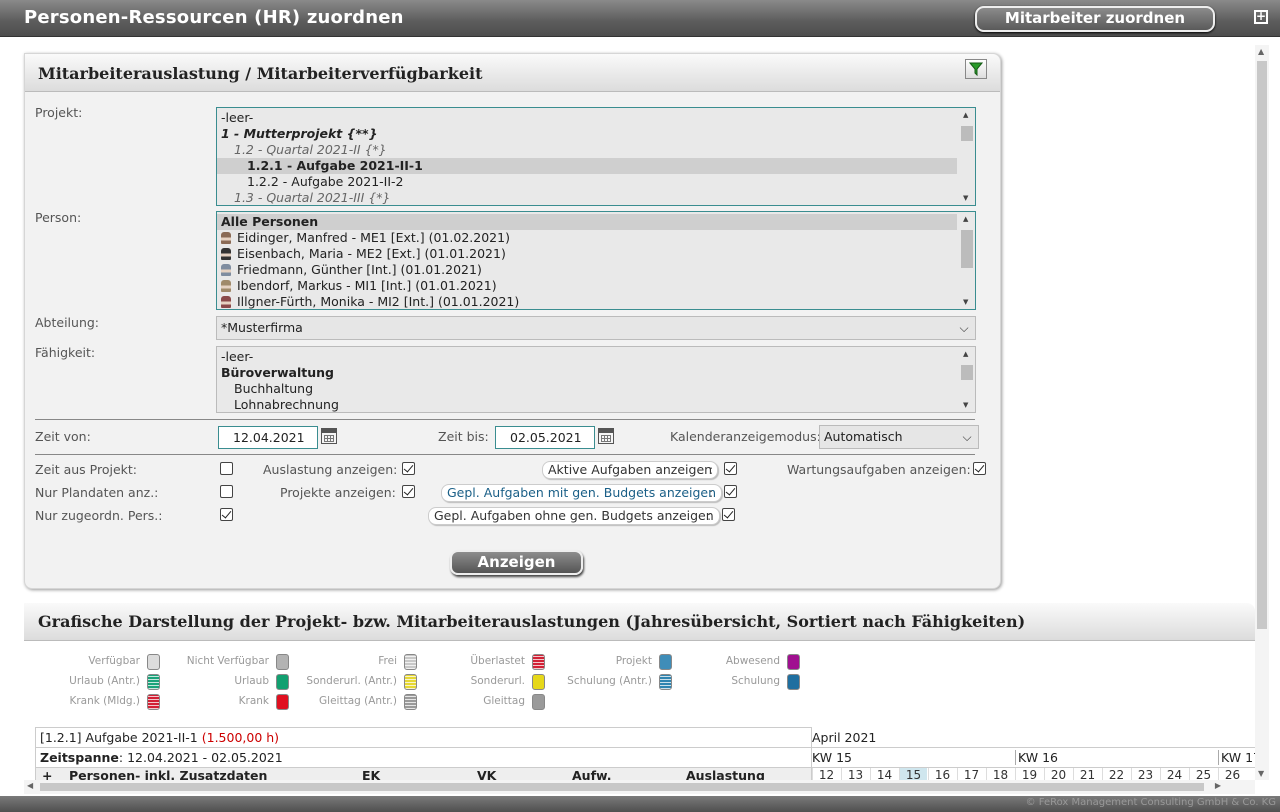  What do you see at coordinates (899, 437) in the screenshot?
I see `kalender-select: Automatisch ⌵` at bounding box center [899, 437].